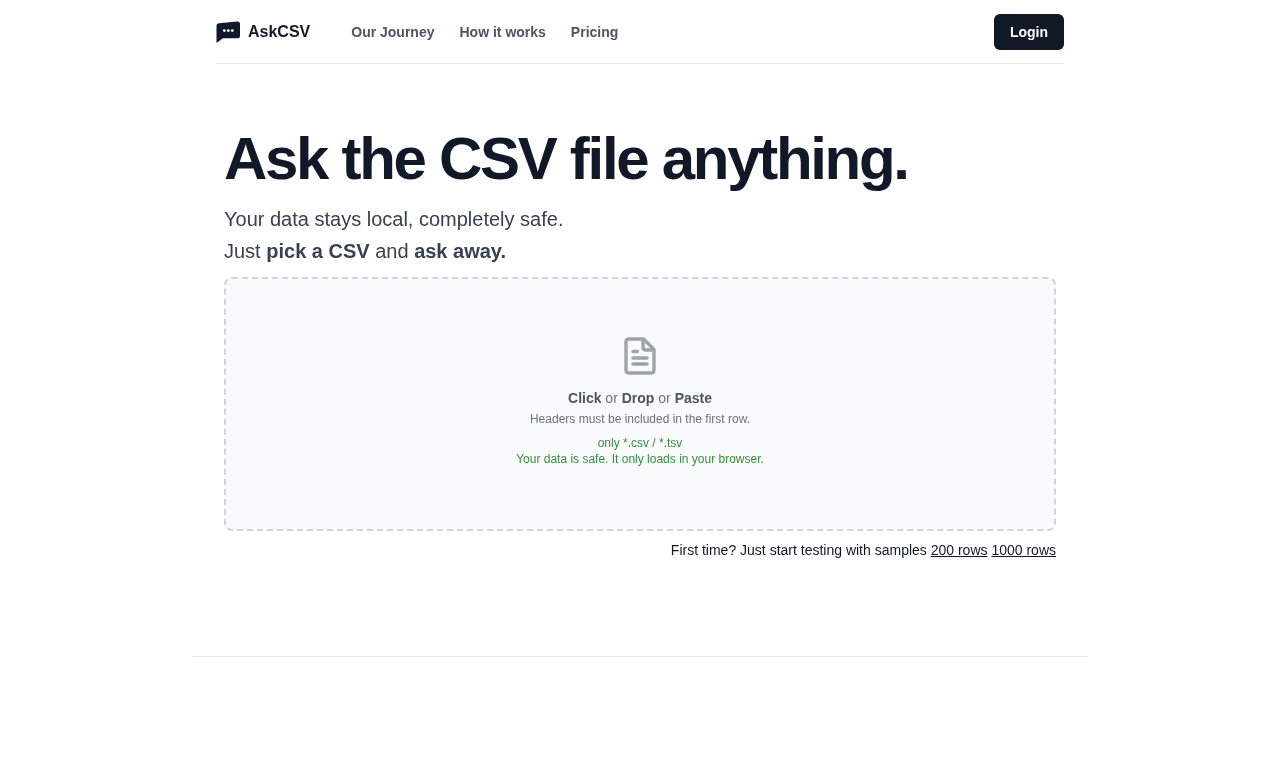  What do you see at coordinates (640, 398) in the screenshot?
I see `drop-prompt: Click or Drop or Paste` at bounding box center [640, 398].